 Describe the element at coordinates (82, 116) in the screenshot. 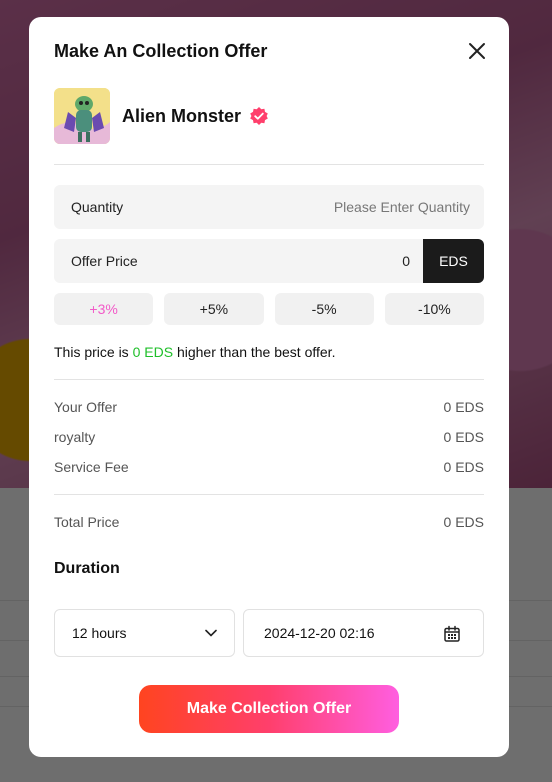

I see `collection-thumbnail` at that location.